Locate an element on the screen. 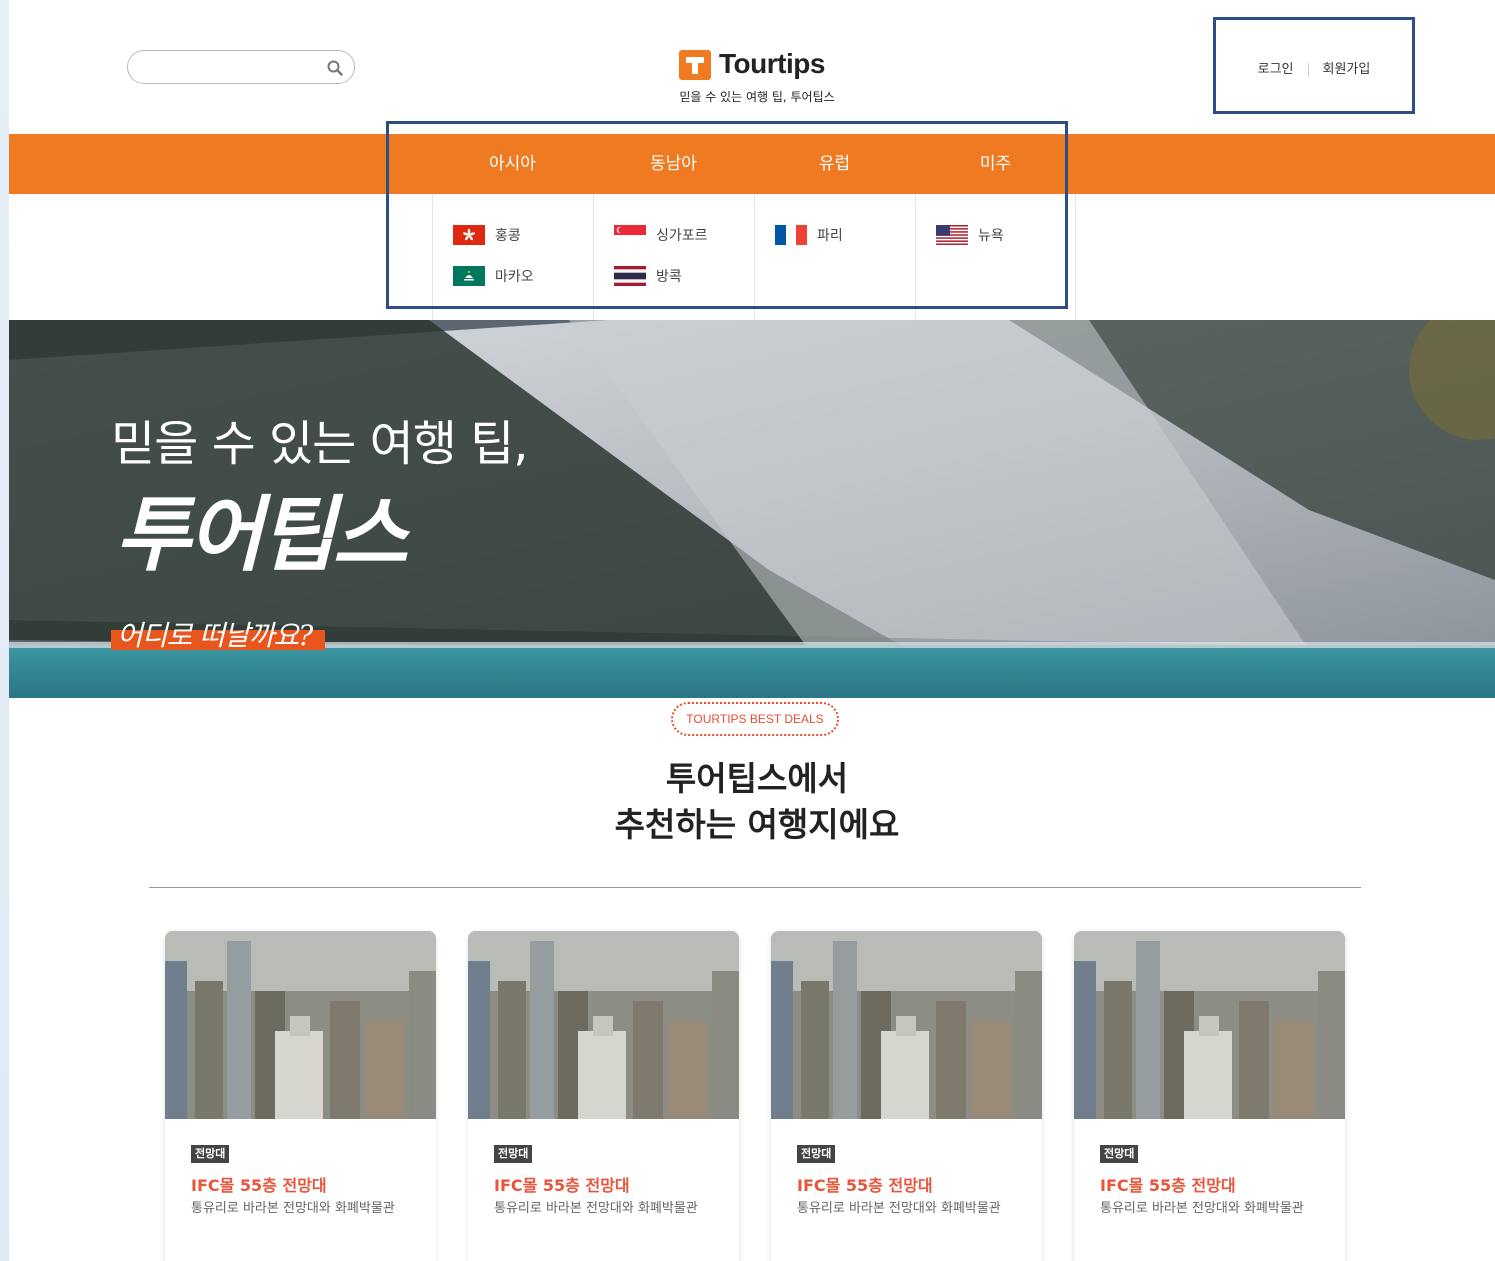  usa-flag-icon is located at coordinates (952, 235).